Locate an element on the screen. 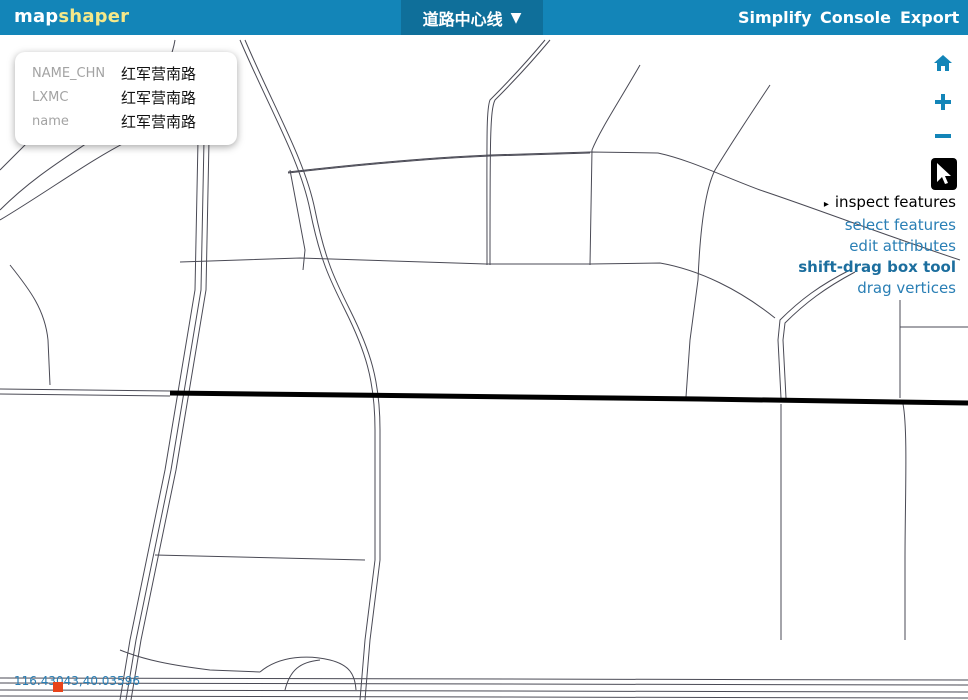 The width and height of the screenshot is (968, 700). menu-item-shift-drag-box-tool: shift-drag box tool is located at coordinates (877, 267).